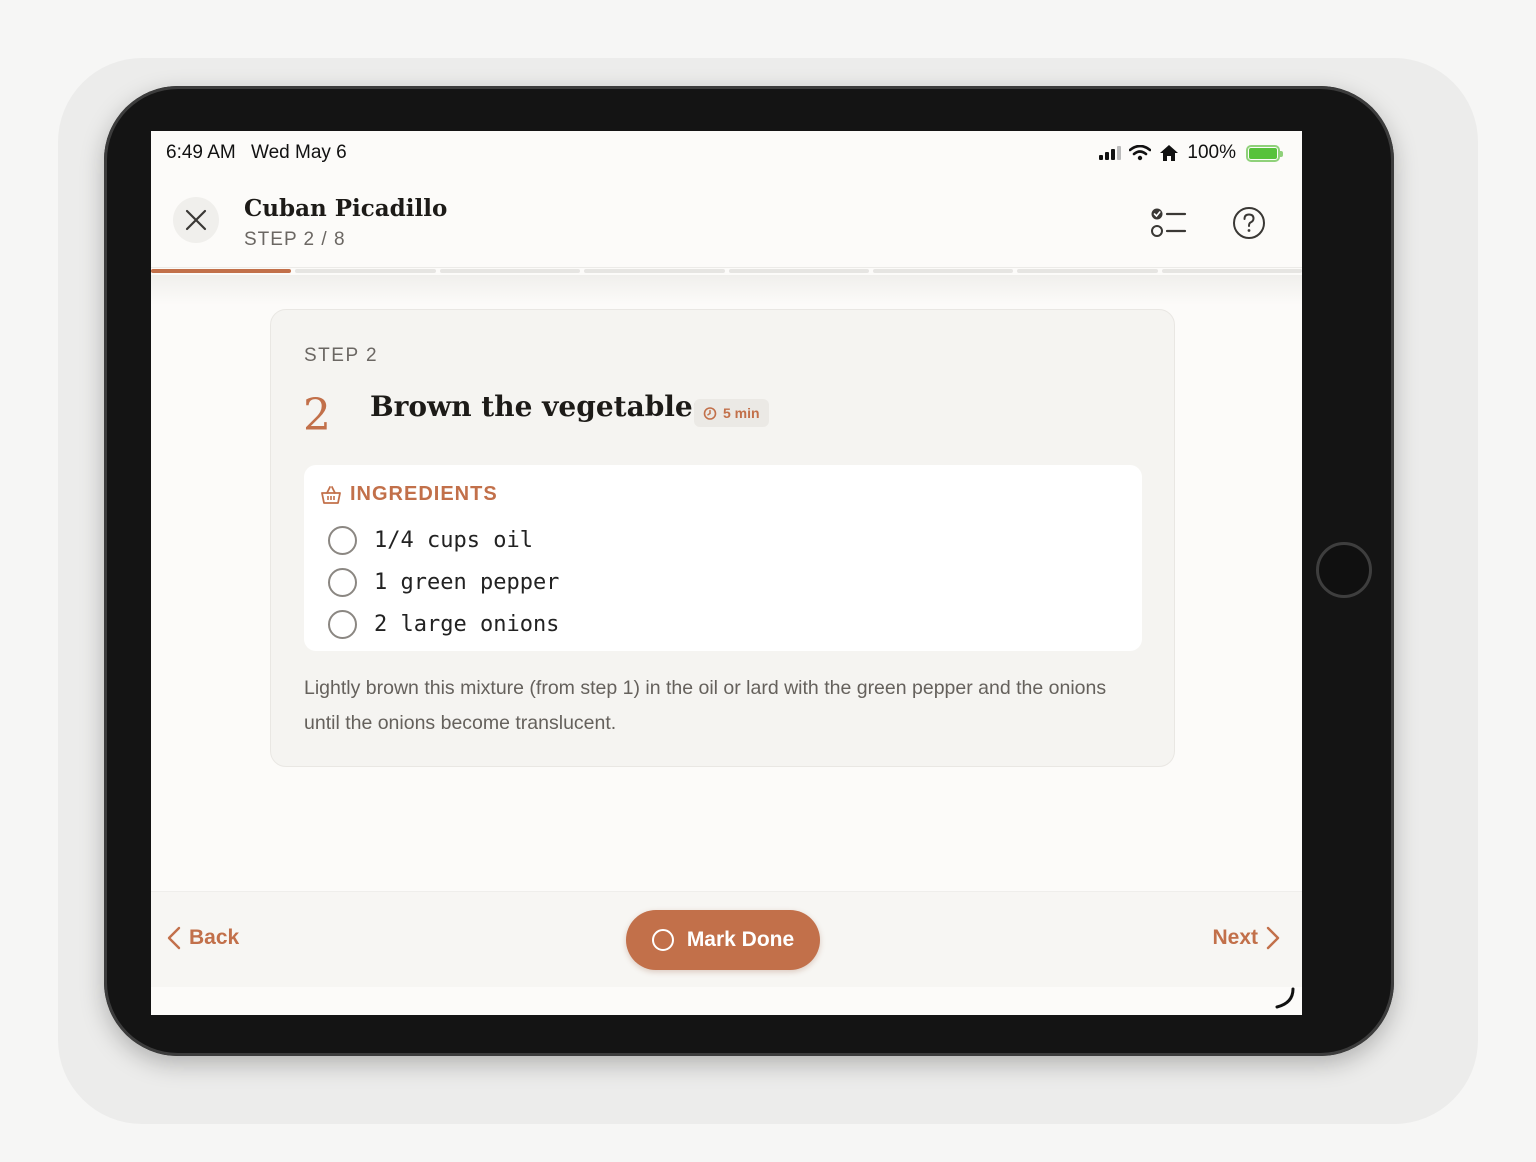  I want to click on signal-icon, so click(1110, 153).